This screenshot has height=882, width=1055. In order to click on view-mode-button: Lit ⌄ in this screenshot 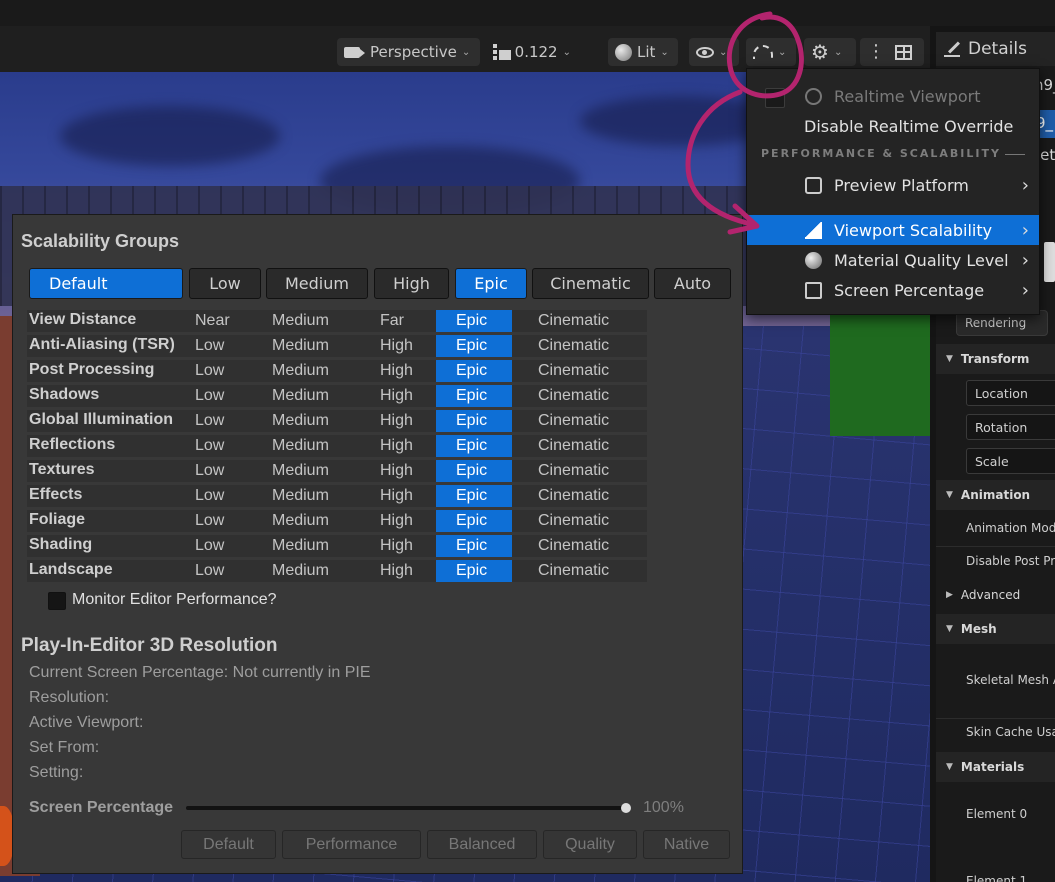, I will do `click(643, 52)`.